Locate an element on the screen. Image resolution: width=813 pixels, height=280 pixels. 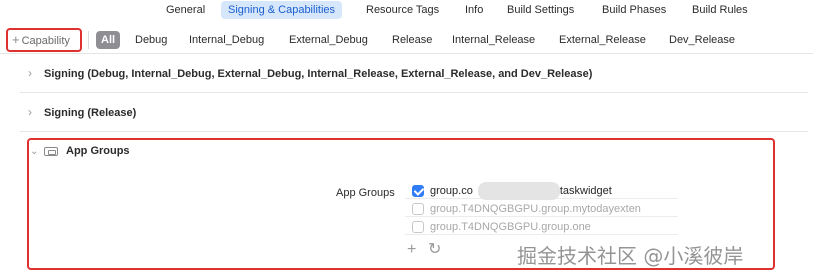
filter-release: Release is located at coordinates (412, 40).